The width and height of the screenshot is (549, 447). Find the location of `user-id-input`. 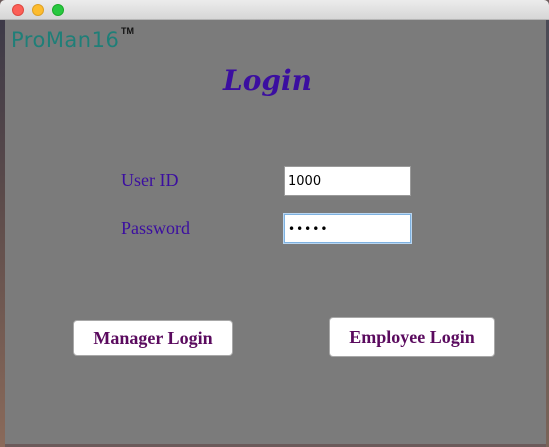

user-id-input is located at coordinates (347, 181).